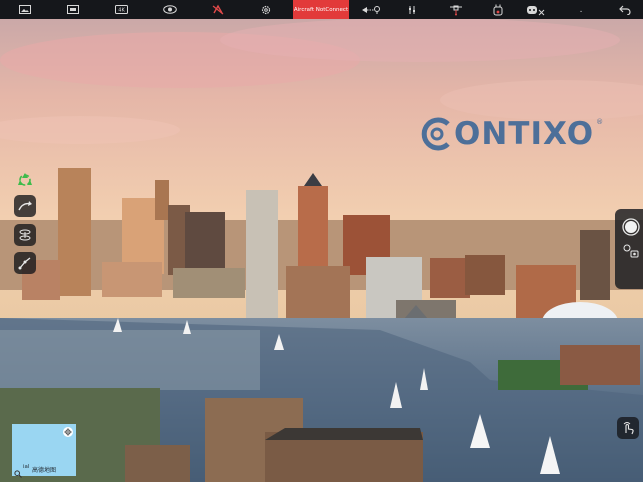 The width and height of the screenshot is (643, 482). What do you see at coordinates (524, 134) in the screenshot?
I see `brand-logo-text: ONTIXO` at bounding box center [524, 134].